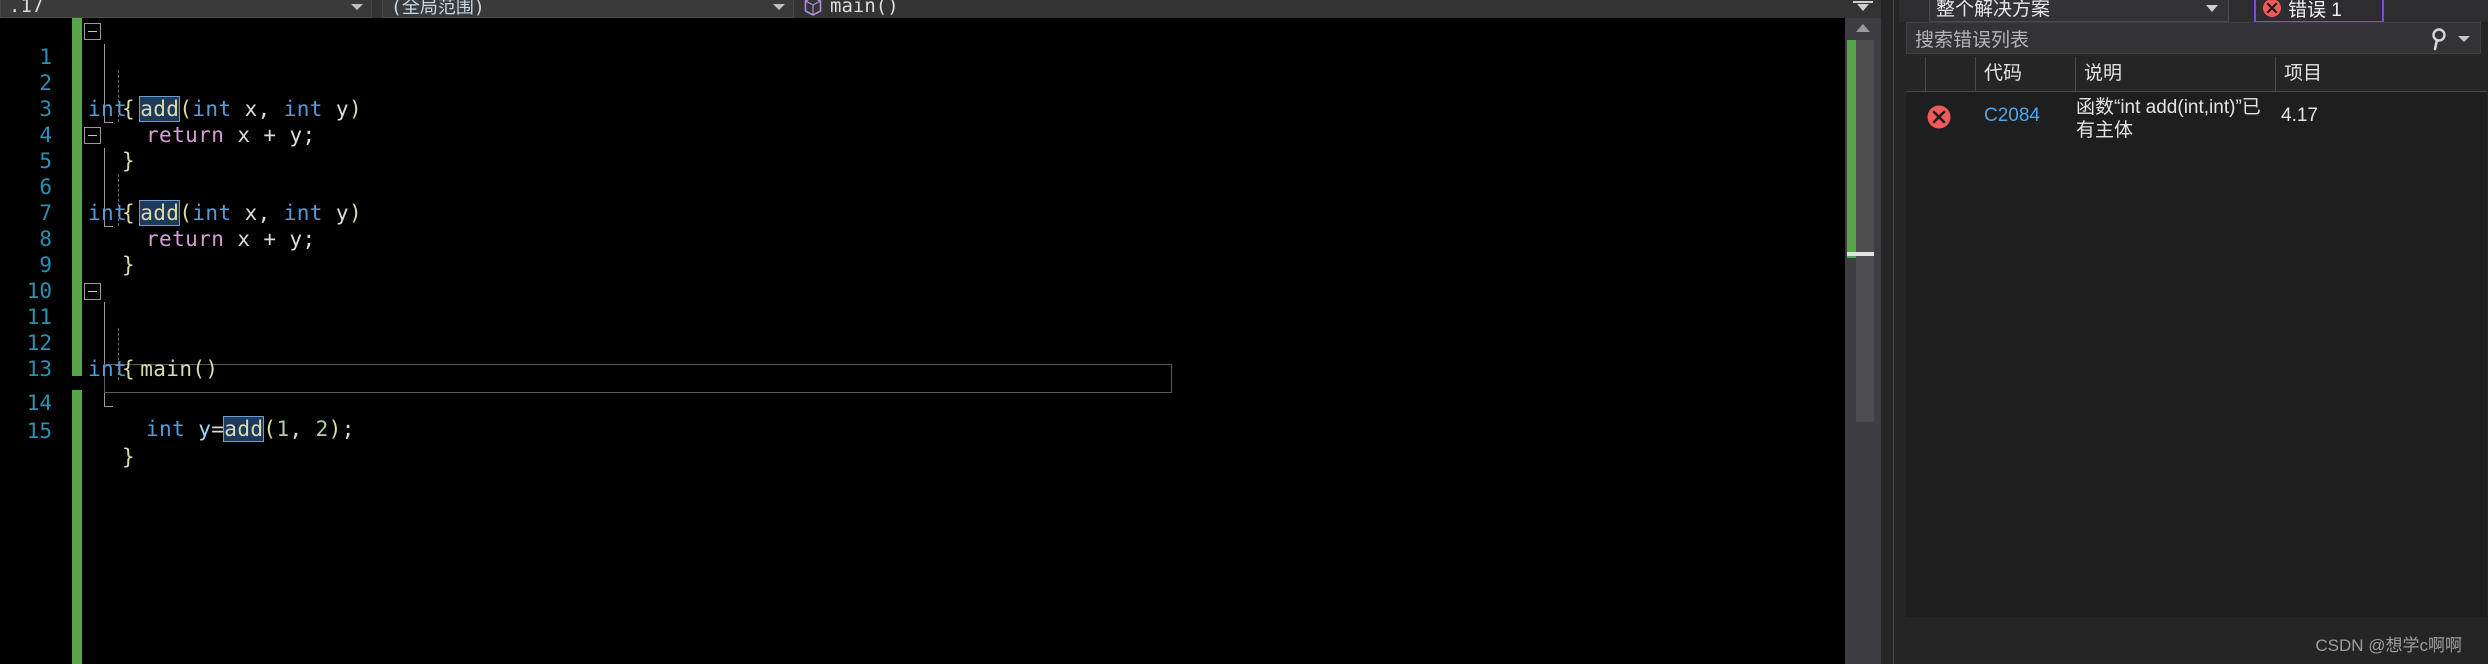 Image resolution: width=2488 pixels, height=664 pixels. Describe the element at coordinates (2381, 74) in the screenshot. I see `column-header-project: 项目` at that location.